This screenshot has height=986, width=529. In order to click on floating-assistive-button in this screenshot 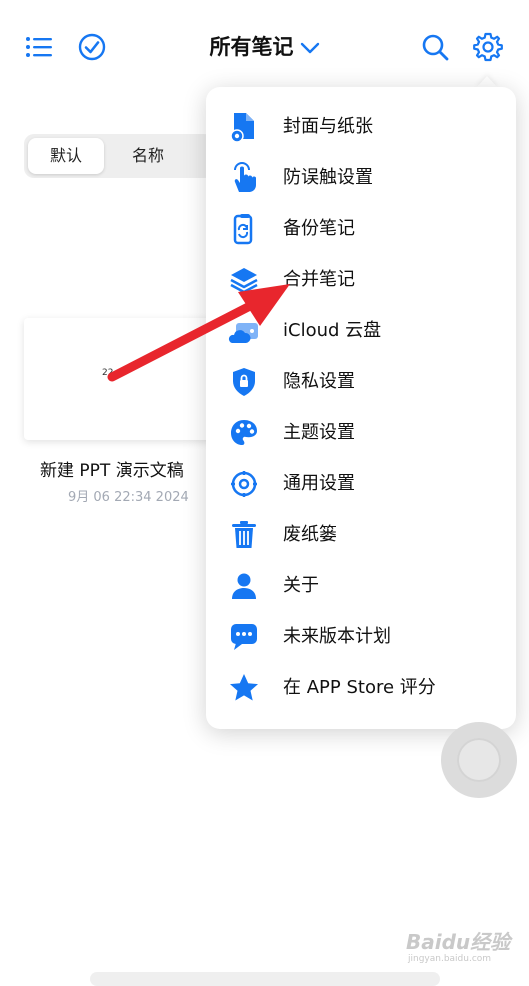, I will do `click(479, 760)`.